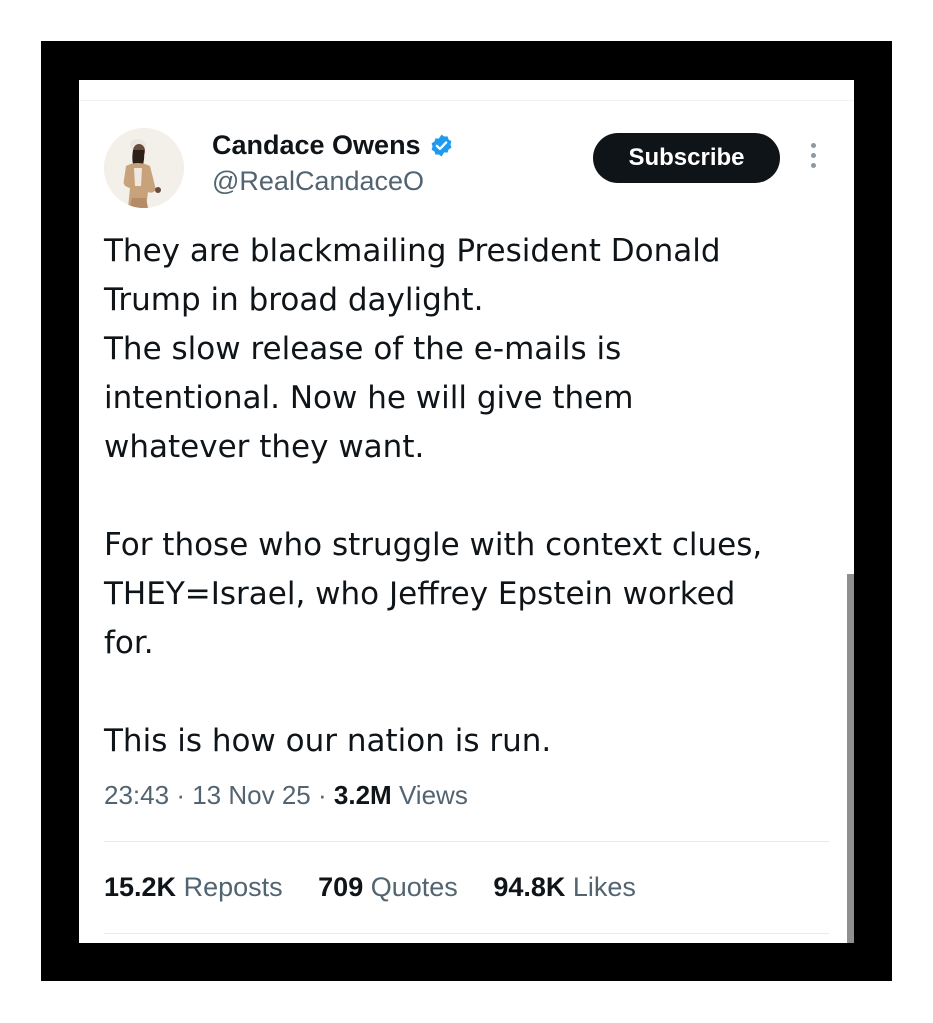 The height and width of the screenshot is (1023, 933). I want to click on top-divider, so click(466, 100).